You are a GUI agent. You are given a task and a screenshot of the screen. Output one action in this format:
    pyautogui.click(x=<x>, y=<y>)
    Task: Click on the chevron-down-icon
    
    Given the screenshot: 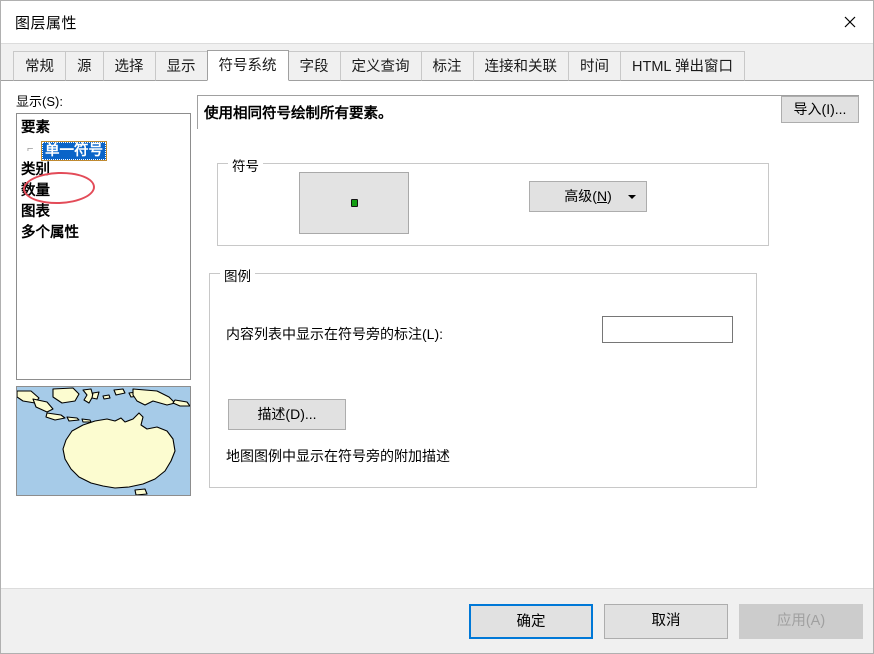 What is the action you would take?
    pyautogui.click(x=632, y=196)
    